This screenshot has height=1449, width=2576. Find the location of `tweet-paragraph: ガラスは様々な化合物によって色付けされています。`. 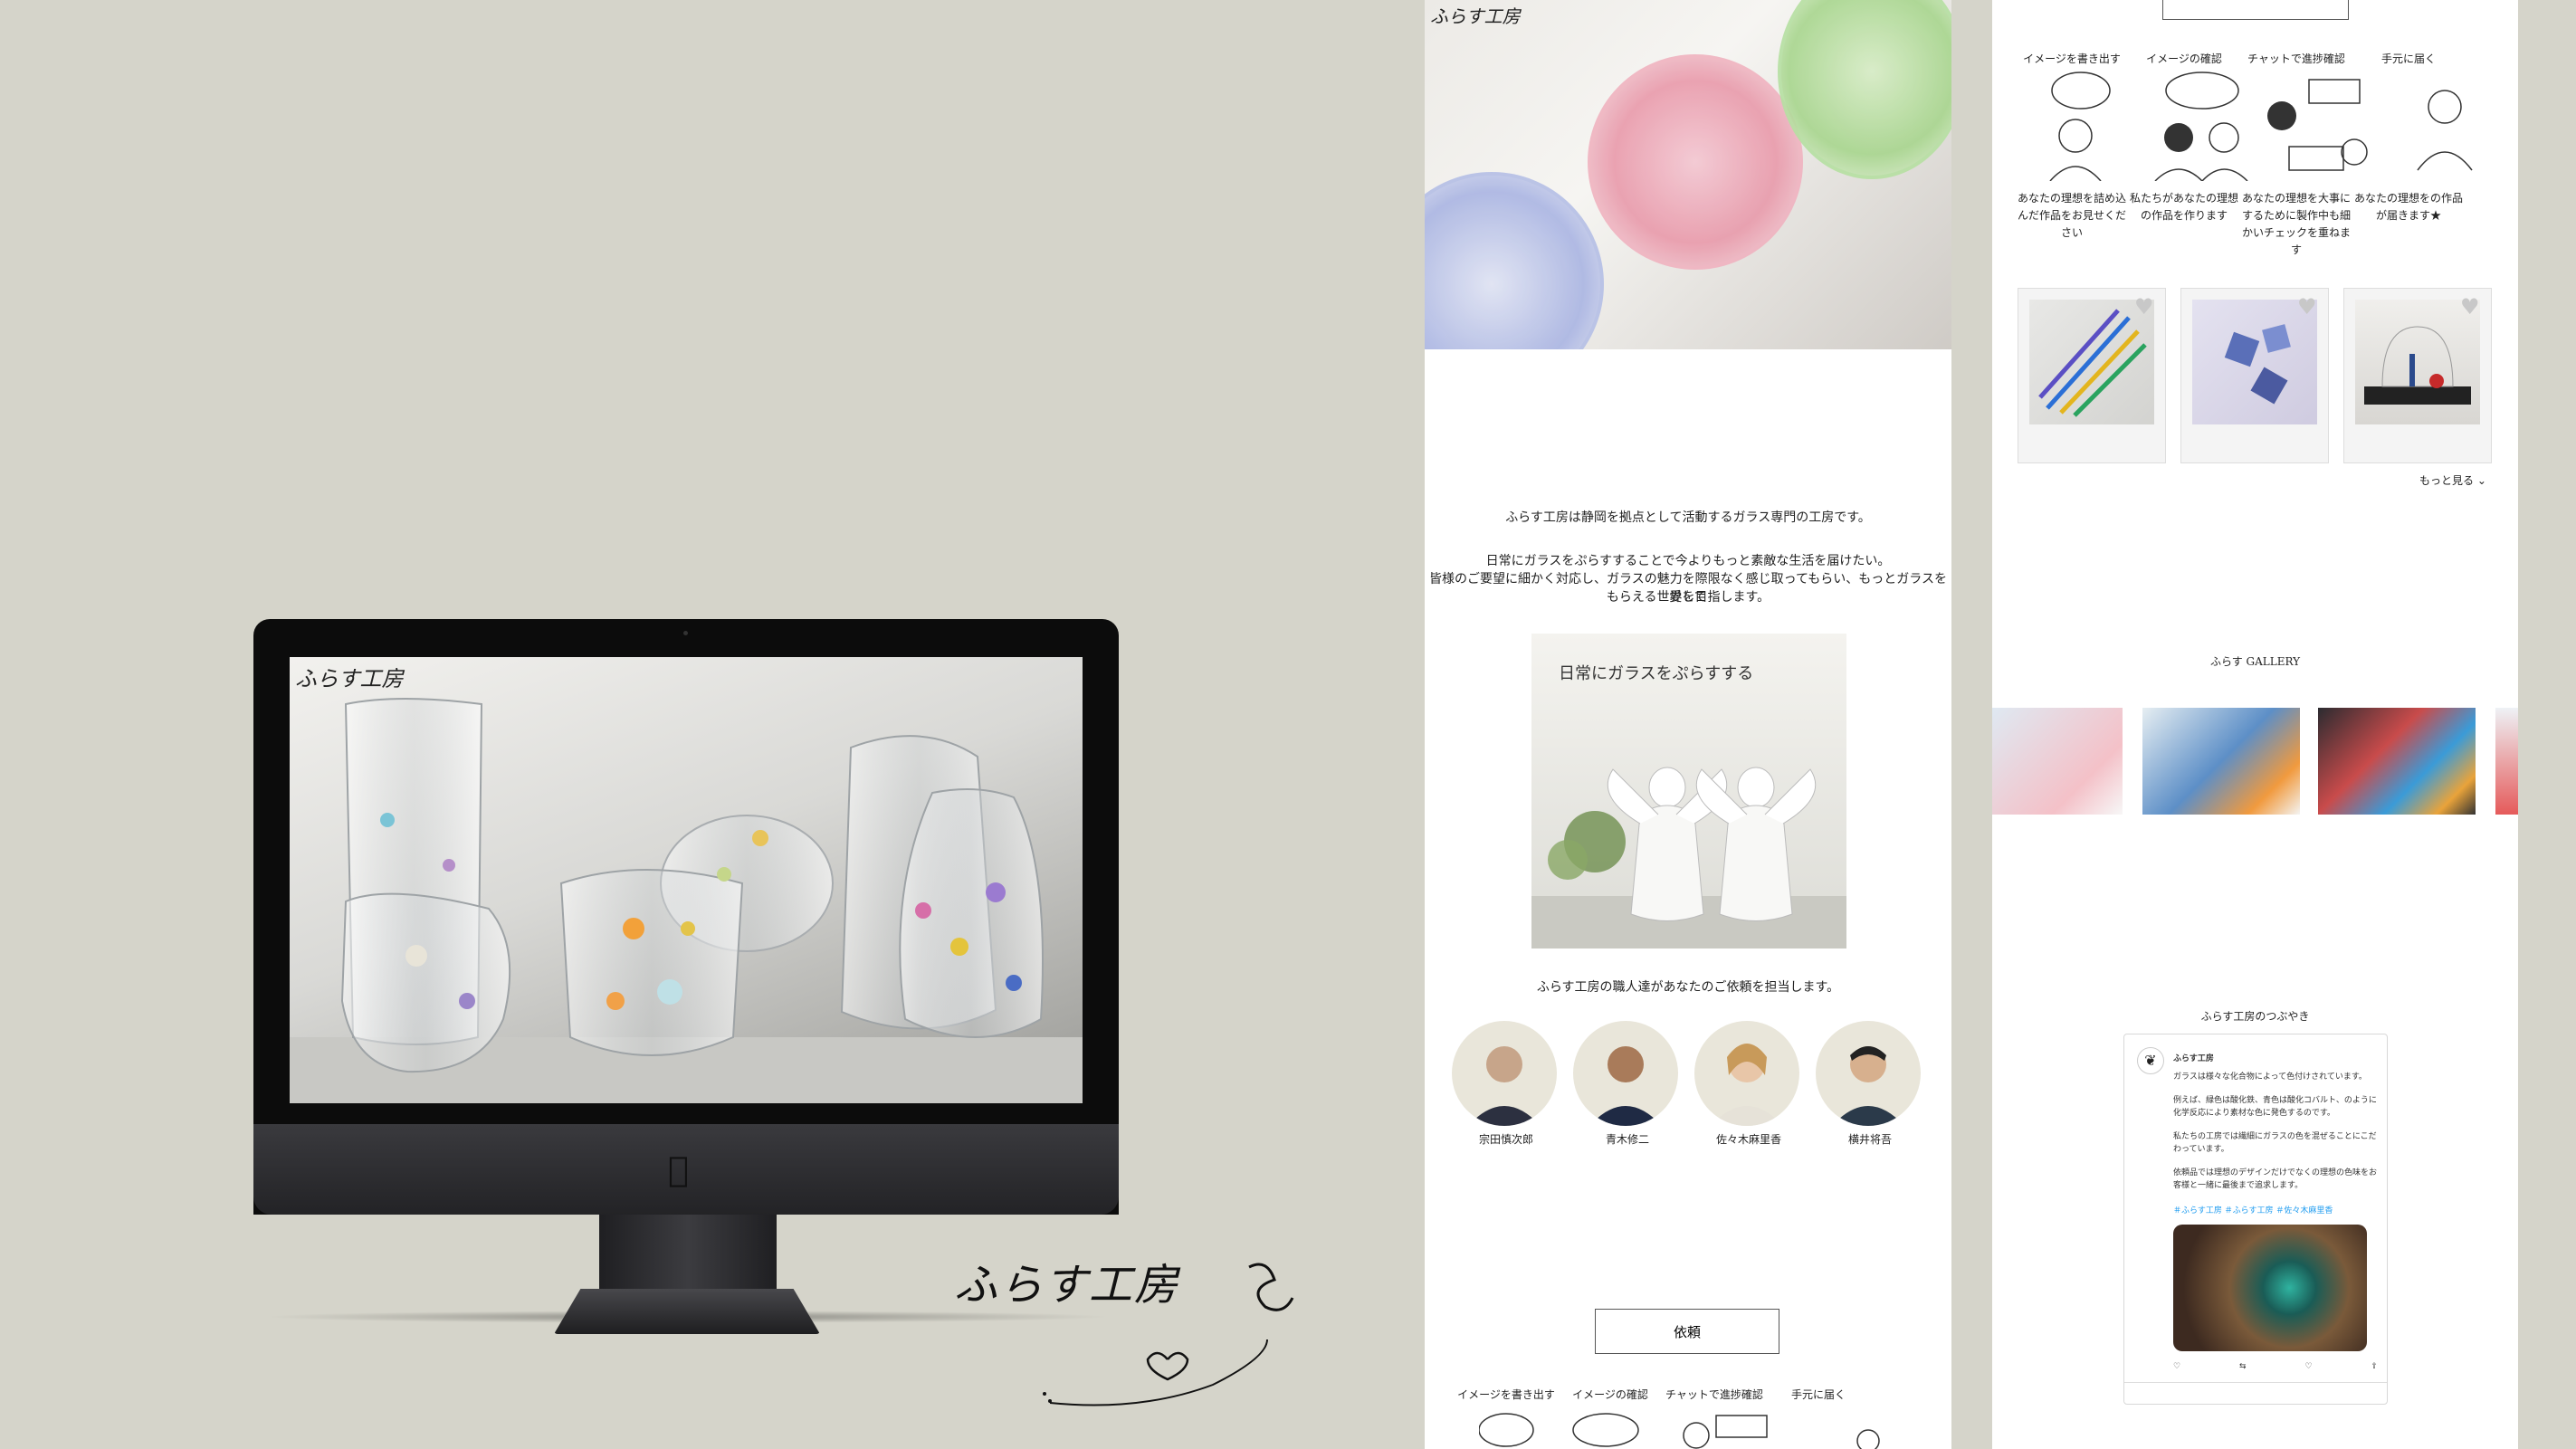

tweet-paragraph: ガラスは様々な化合物によって色付けされています。 is located at coordinates (2270, 1077).